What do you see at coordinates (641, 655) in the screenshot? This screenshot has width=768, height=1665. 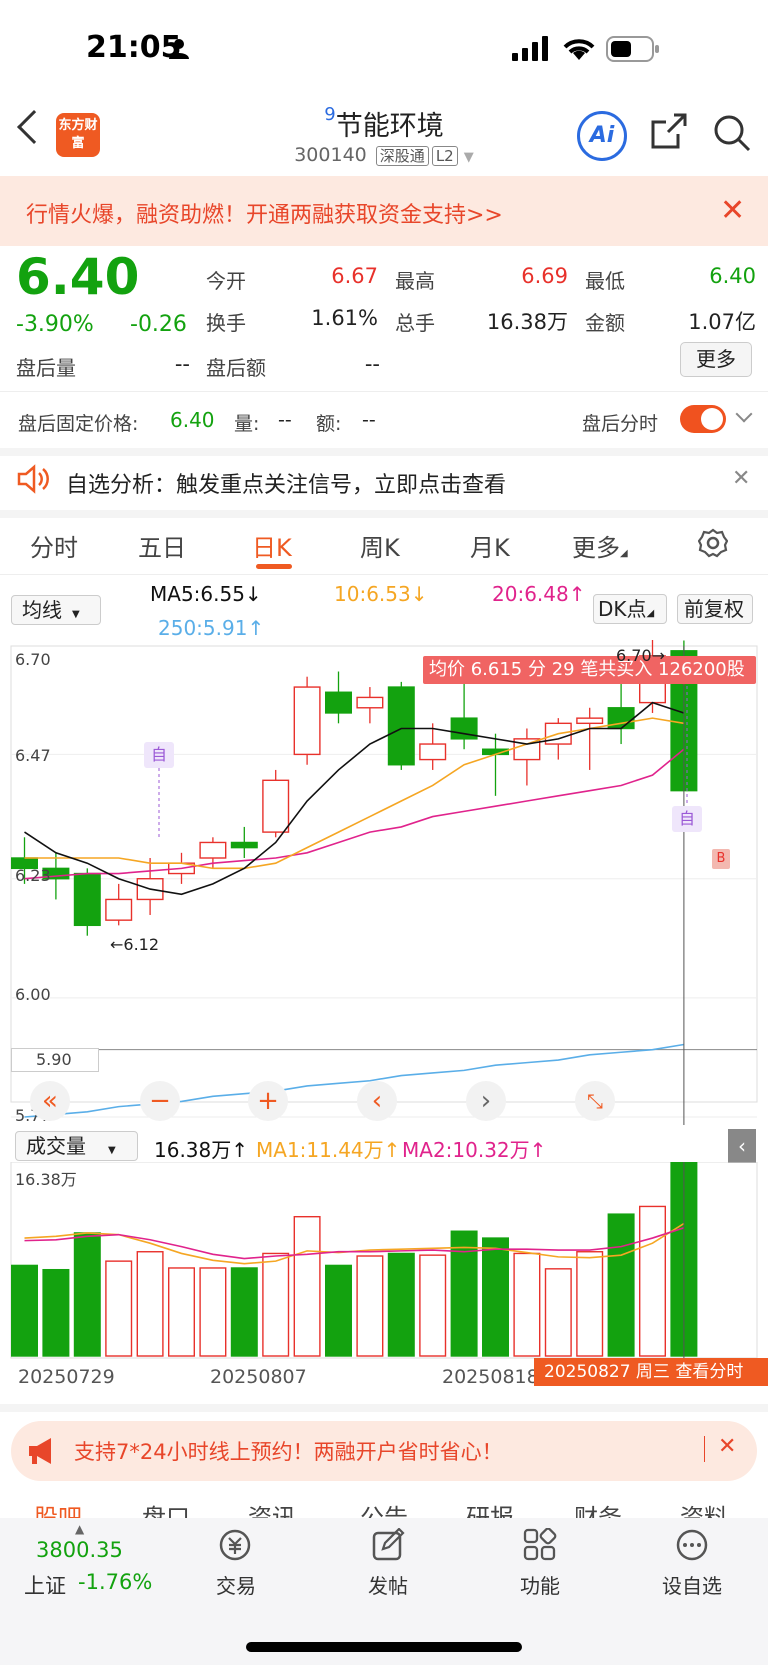 I see `high-marker: 6.70→` at bounding box center [641, 655].